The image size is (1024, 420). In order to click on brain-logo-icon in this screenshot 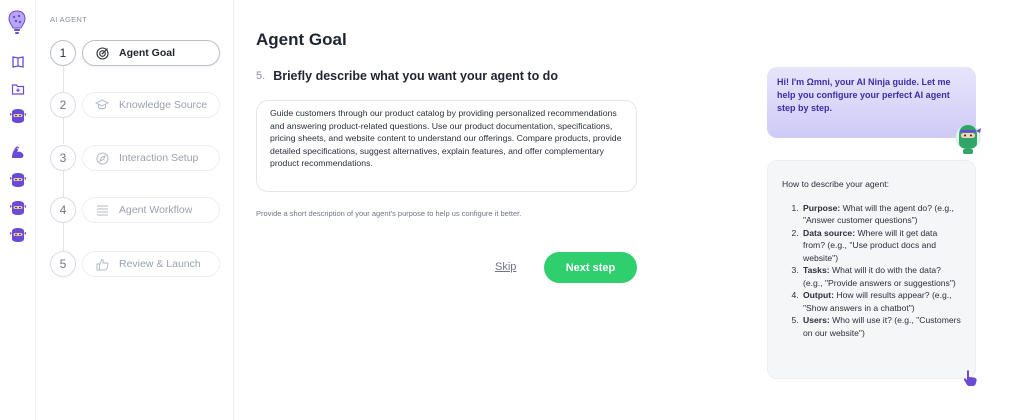, I will do `click(17, 23)`.